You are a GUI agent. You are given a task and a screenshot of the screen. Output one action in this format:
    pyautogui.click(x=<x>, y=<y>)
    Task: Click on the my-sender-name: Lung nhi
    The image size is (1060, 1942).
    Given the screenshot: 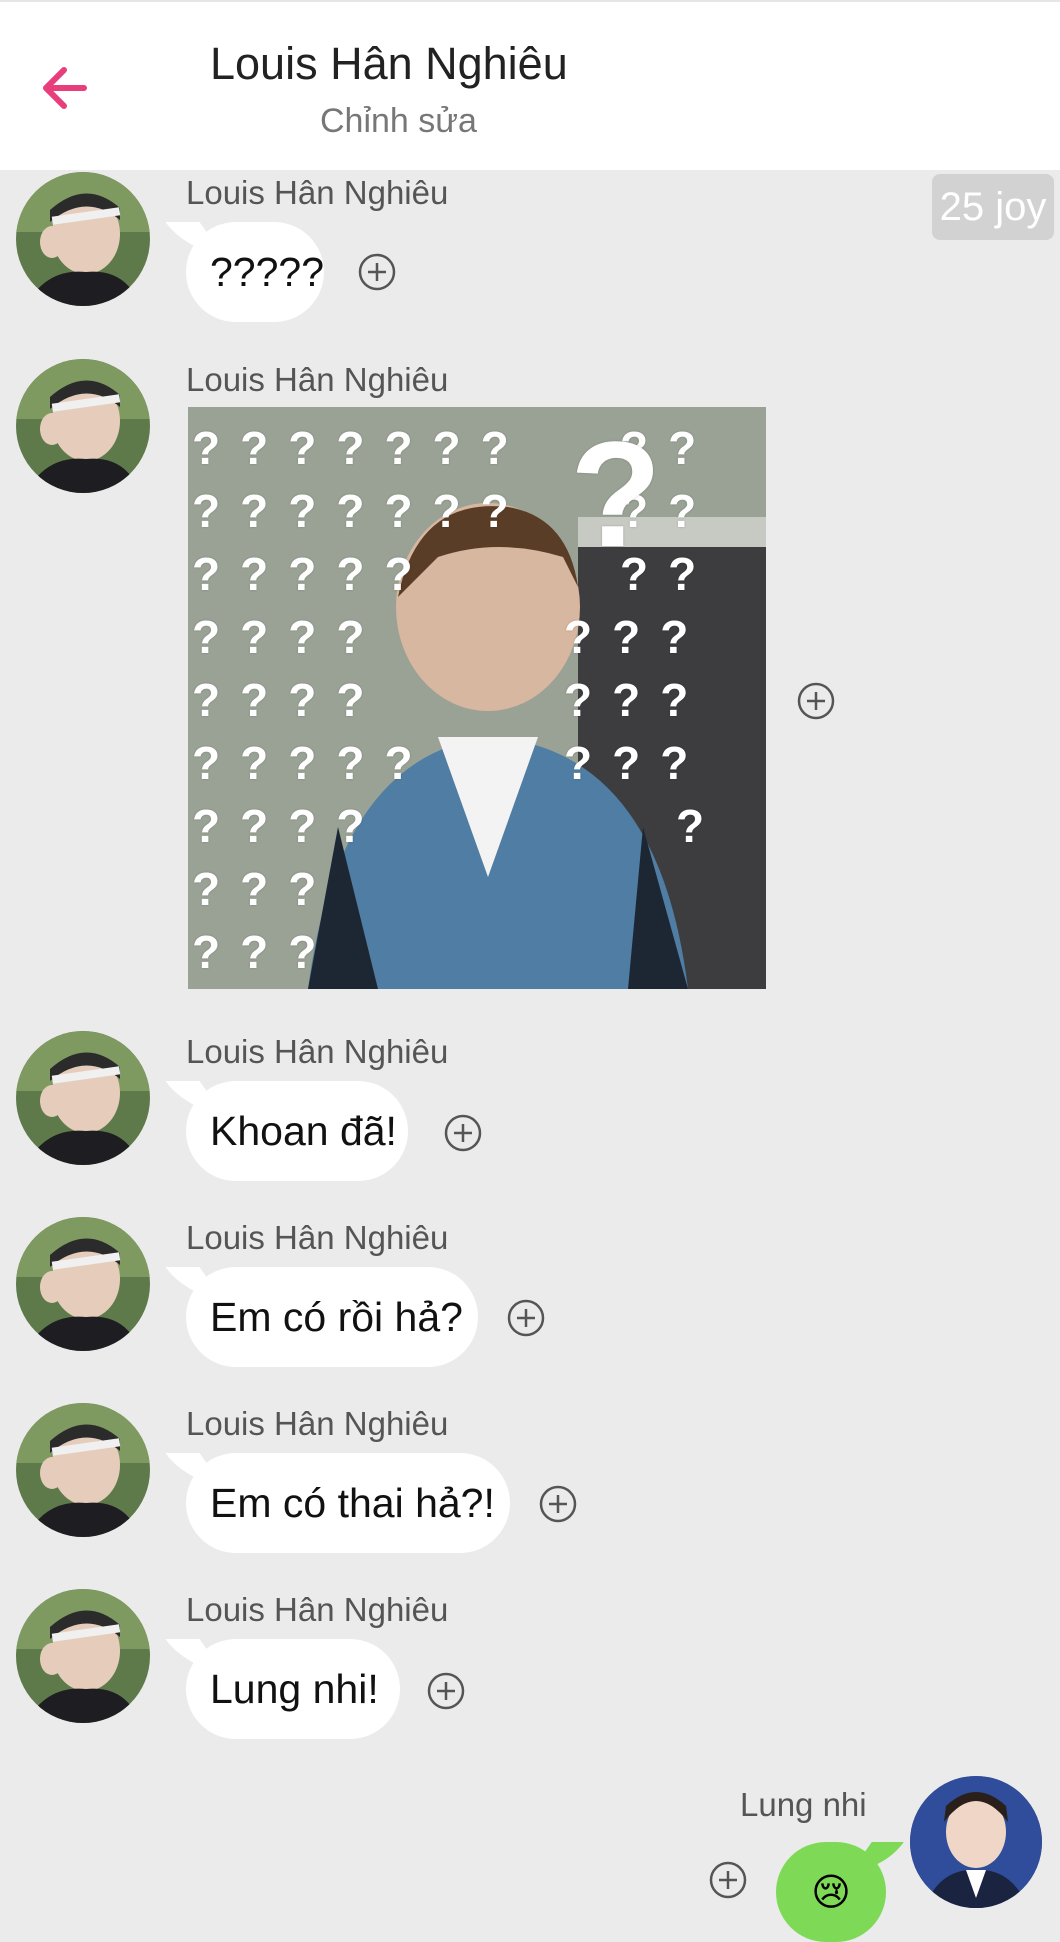 What is the action you would take?
    pyautogui.click(x=803, y=1804)
    